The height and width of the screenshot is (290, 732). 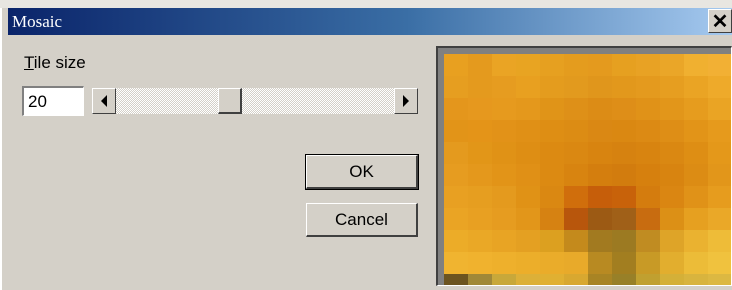 I want to click on title-bar: Mosaic ✕, so click(x=370, y=21).